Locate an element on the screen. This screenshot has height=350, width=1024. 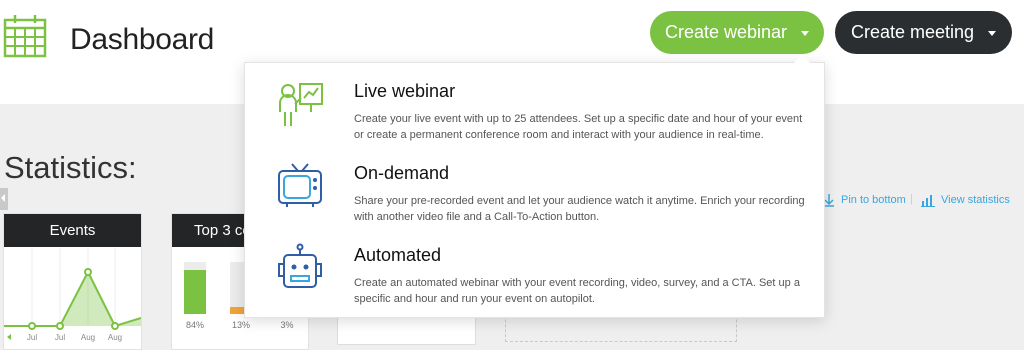
robot-icon is located at coordinates (300, 265).